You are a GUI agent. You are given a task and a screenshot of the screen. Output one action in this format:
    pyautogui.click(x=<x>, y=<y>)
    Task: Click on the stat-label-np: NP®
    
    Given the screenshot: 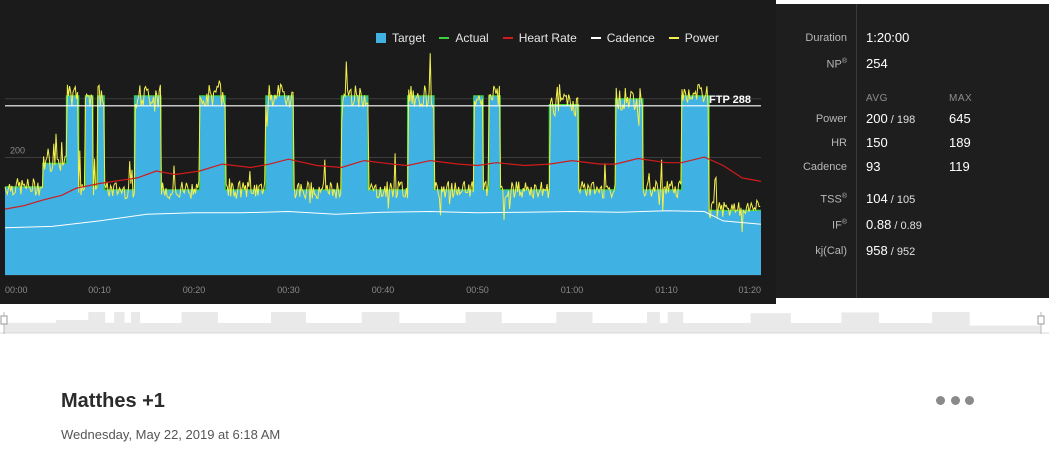 What is the action you would take?
    pyautogui.click(x=837, y=64)
    